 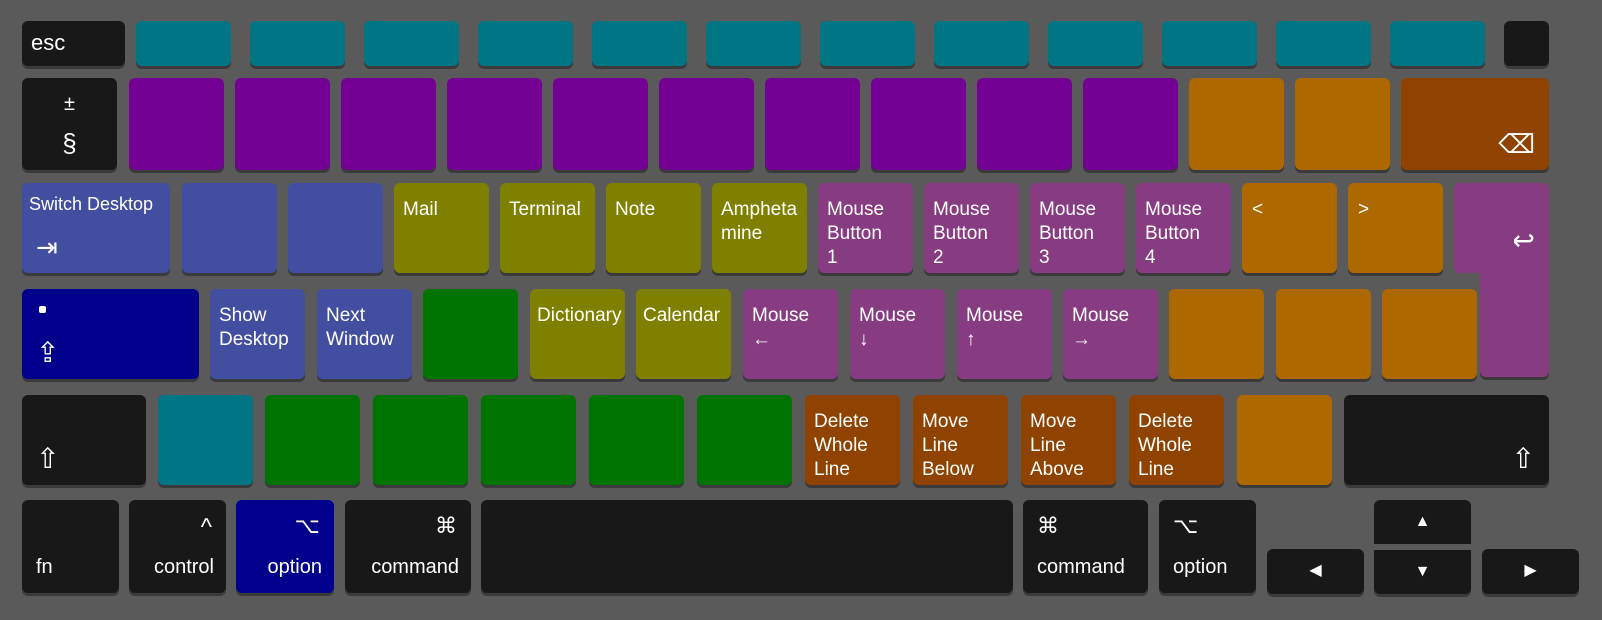 What do you see at coordinates (1207, 546) in the screenshot?
I see `key-right-option: ⌥ option` at bounding box center [1207, 546].